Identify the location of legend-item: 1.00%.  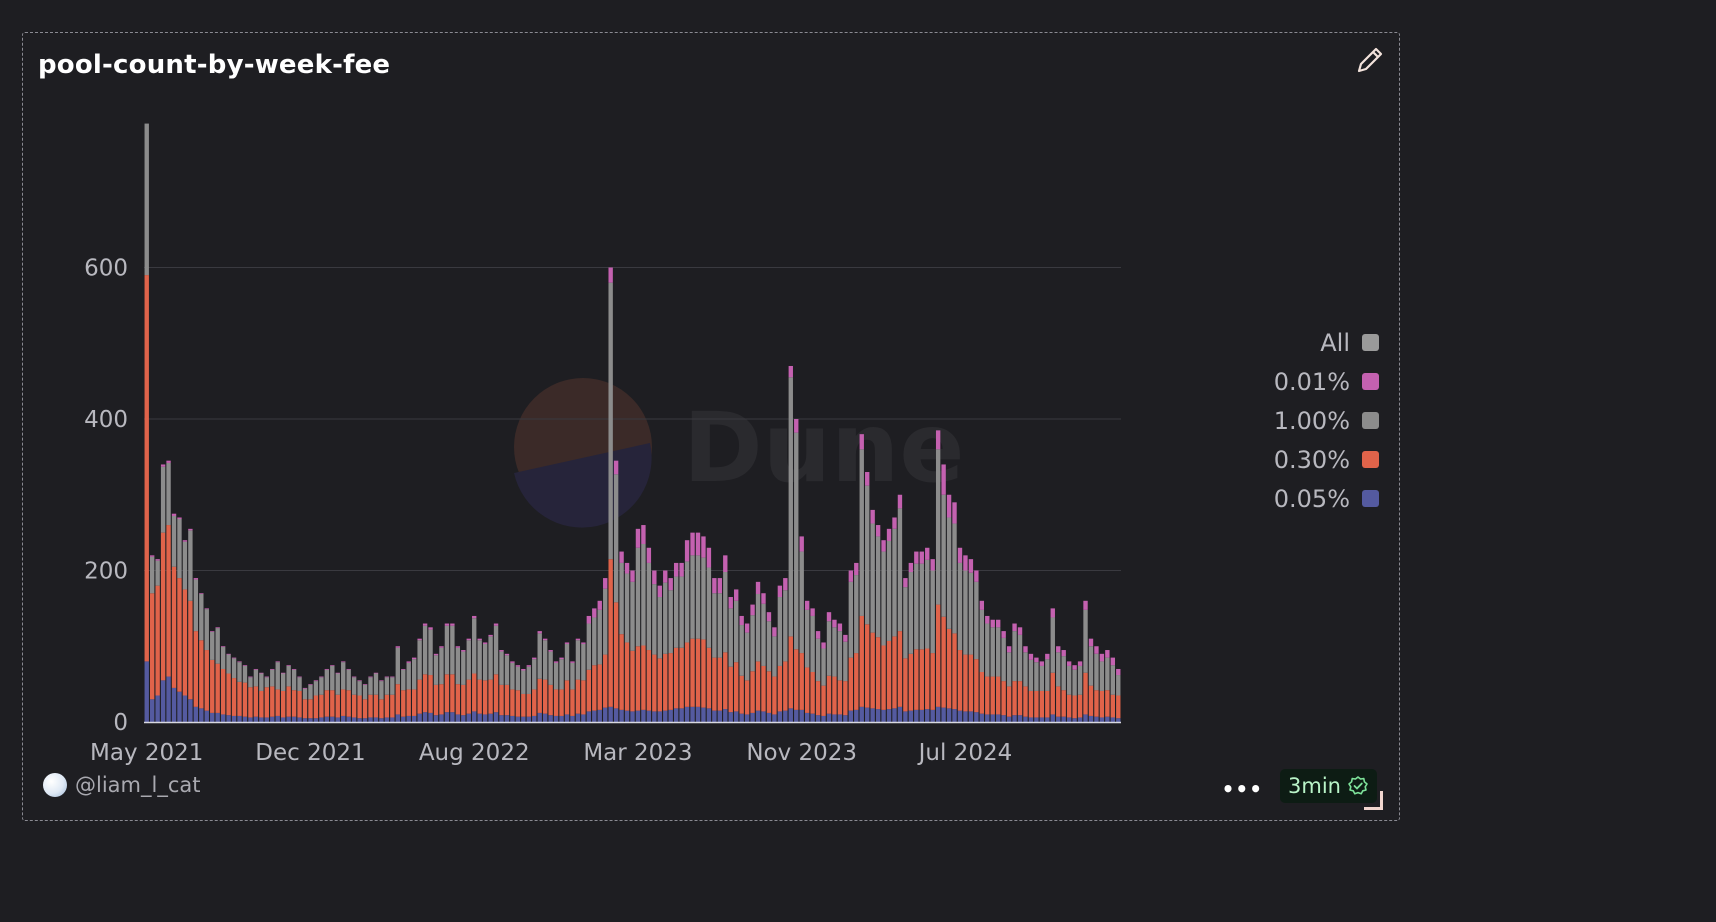
(1279, 420).